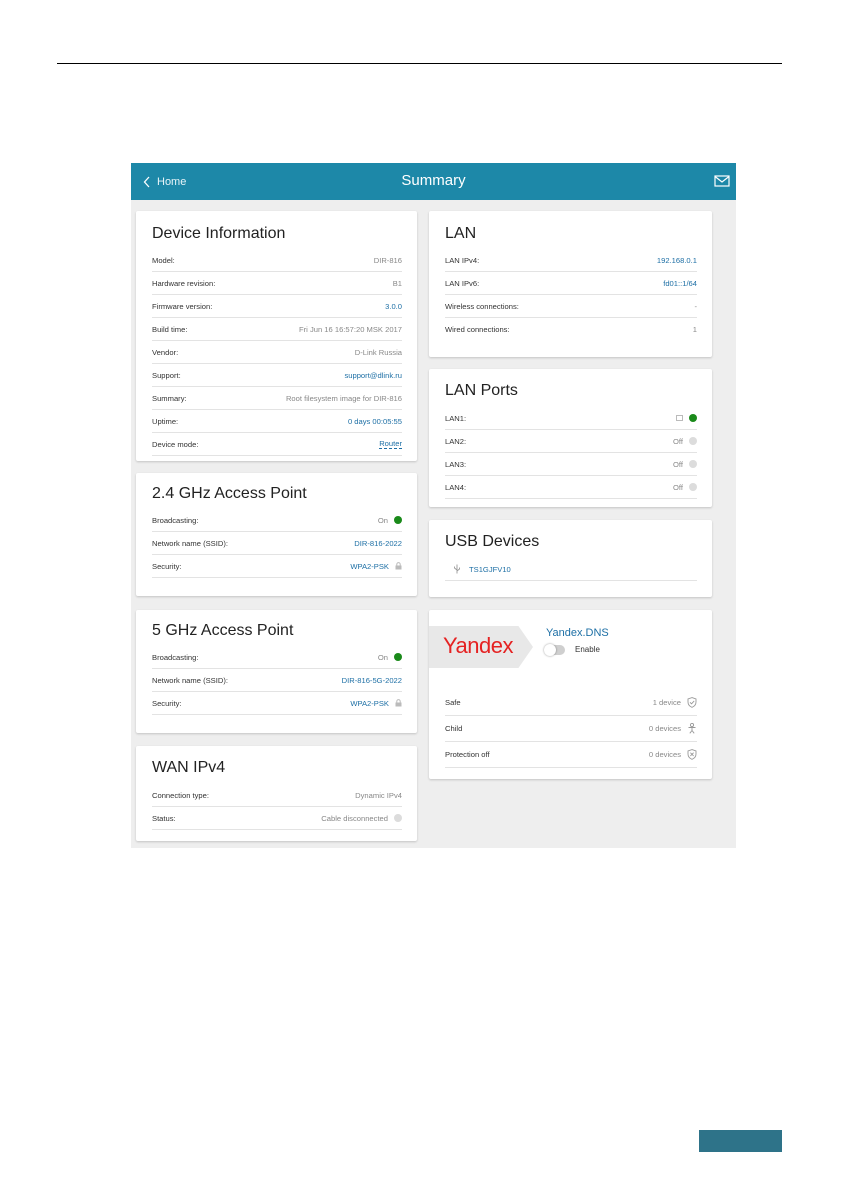 The height and width of the screenshot is (1191, 841). What do you see at coordinates (490, 569) in the screenshot?
I see `usb-device-name: TS1GJFV10` at bounding box center [490, 569].